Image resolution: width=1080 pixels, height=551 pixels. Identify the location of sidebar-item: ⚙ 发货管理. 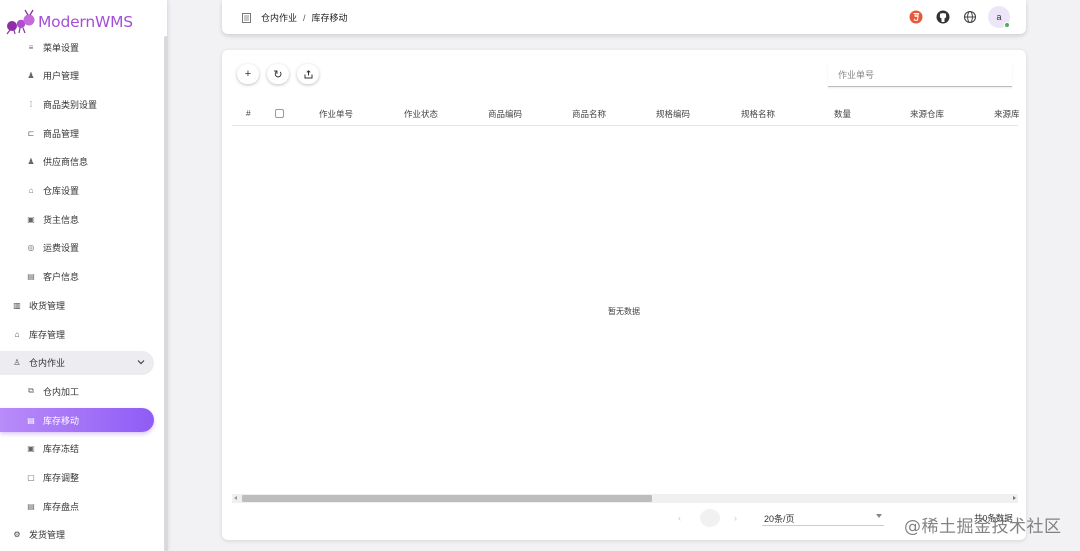
(77, 535).